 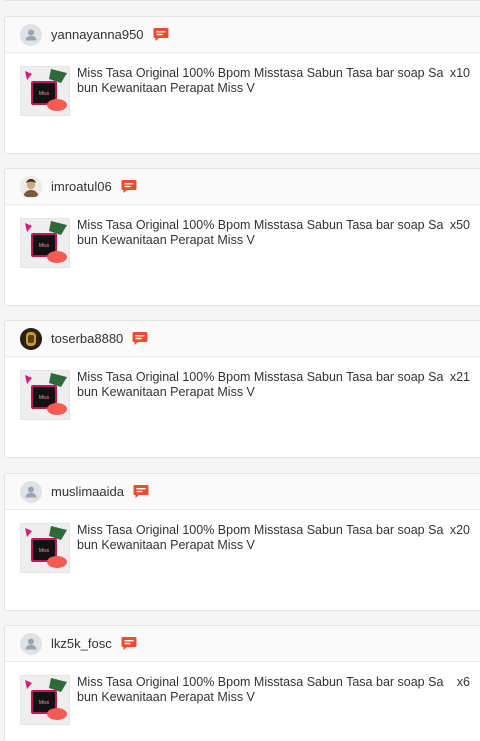 I want to click on order-card-header: lkz5k_fosc, so click(x=242, y=644).